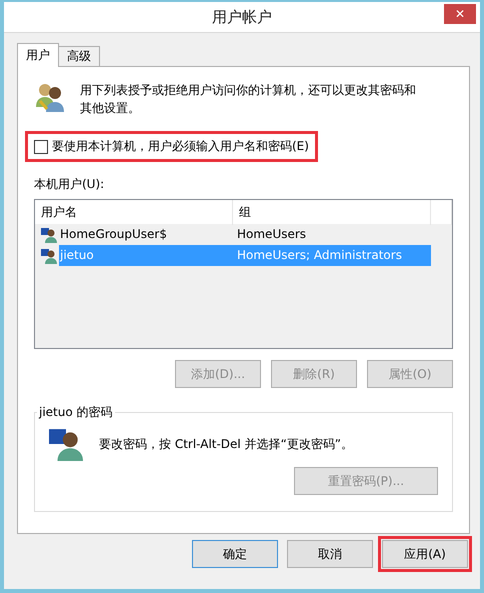 This screenshot has height=593, width=484. I want to click on user-name-cell: HomeGroupUser$, so click(146, 234).